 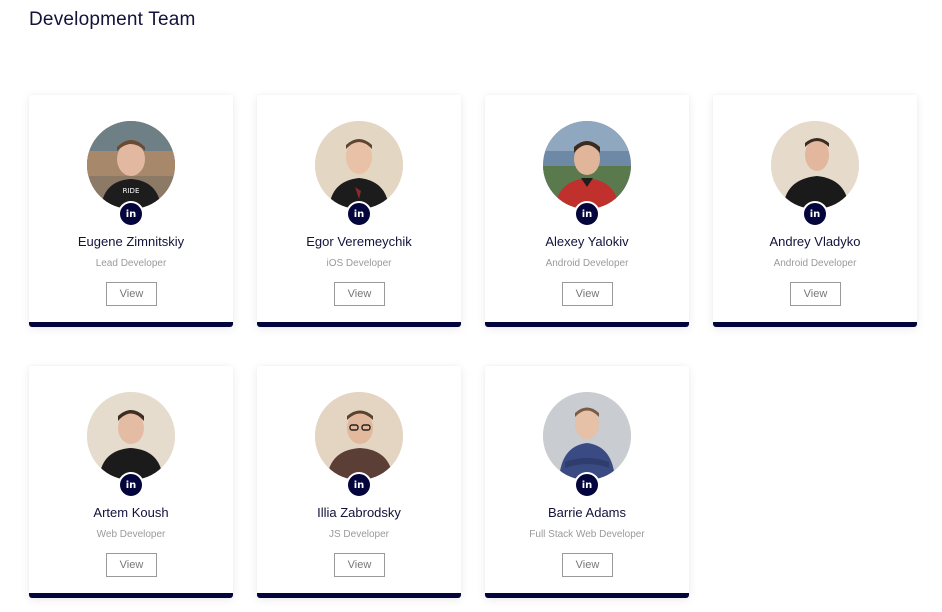 I want to click on svg-text: RIDE, so click(x=131, y=191).